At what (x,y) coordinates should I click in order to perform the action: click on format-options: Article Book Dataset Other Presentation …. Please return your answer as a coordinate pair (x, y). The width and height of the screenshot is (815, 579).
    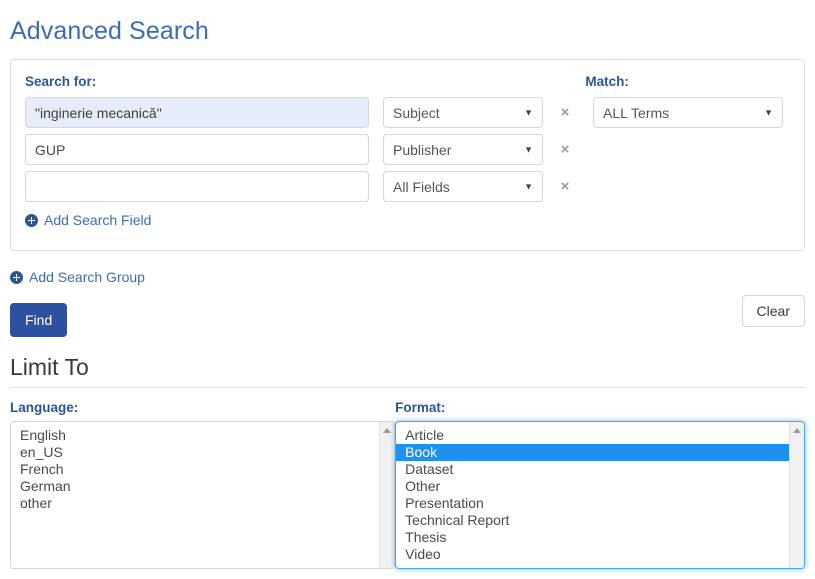
    Looking at the image, I should click on (592, 495).